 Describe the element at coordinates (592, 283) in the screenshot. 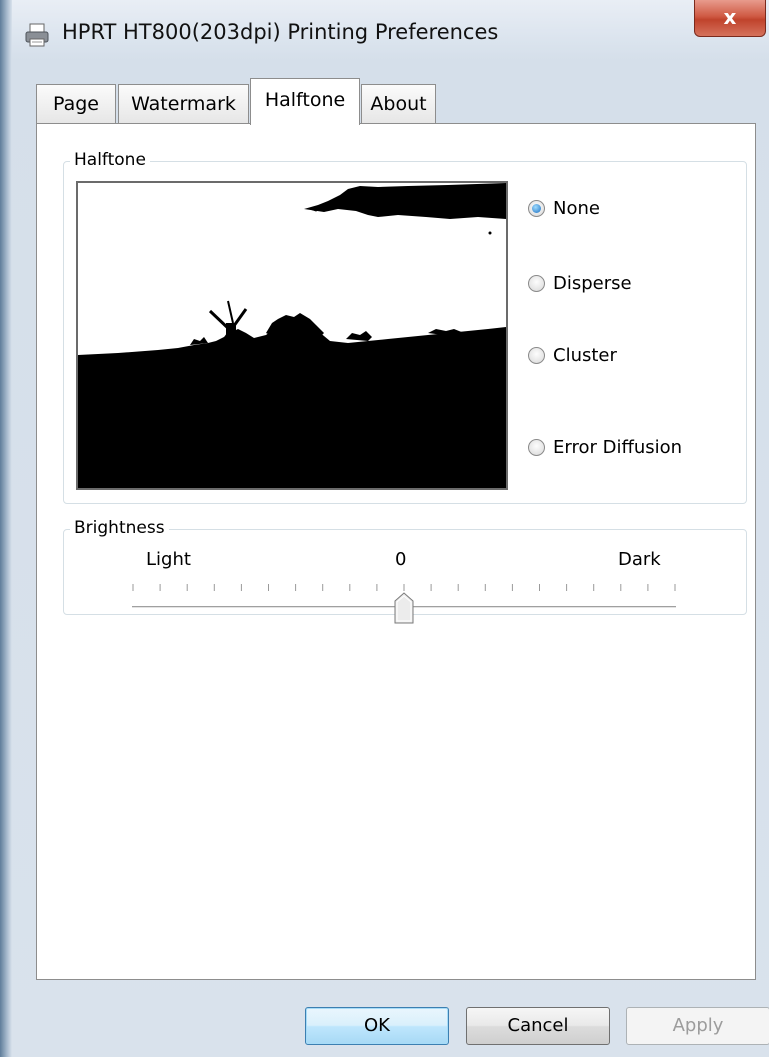

I see `option-label: Disperse` at that location.